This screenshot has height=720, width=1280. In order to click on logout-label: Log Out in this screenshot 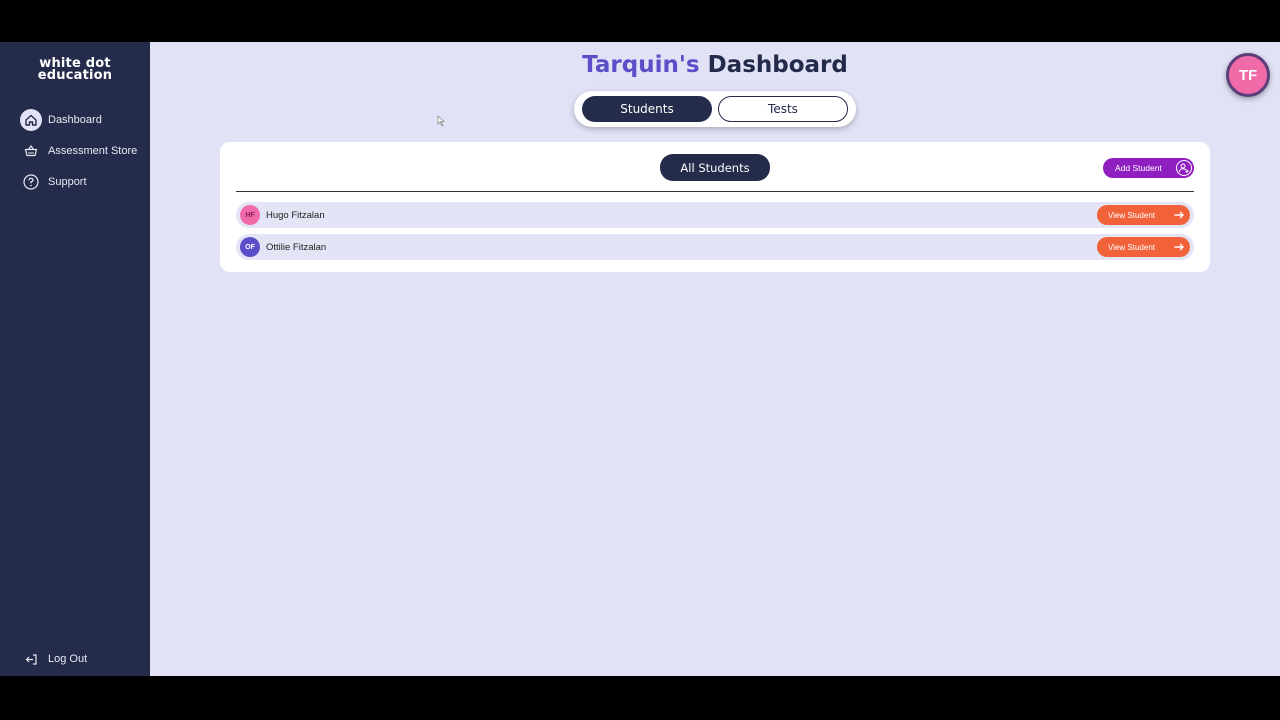, I will do `click(68, 659)`.